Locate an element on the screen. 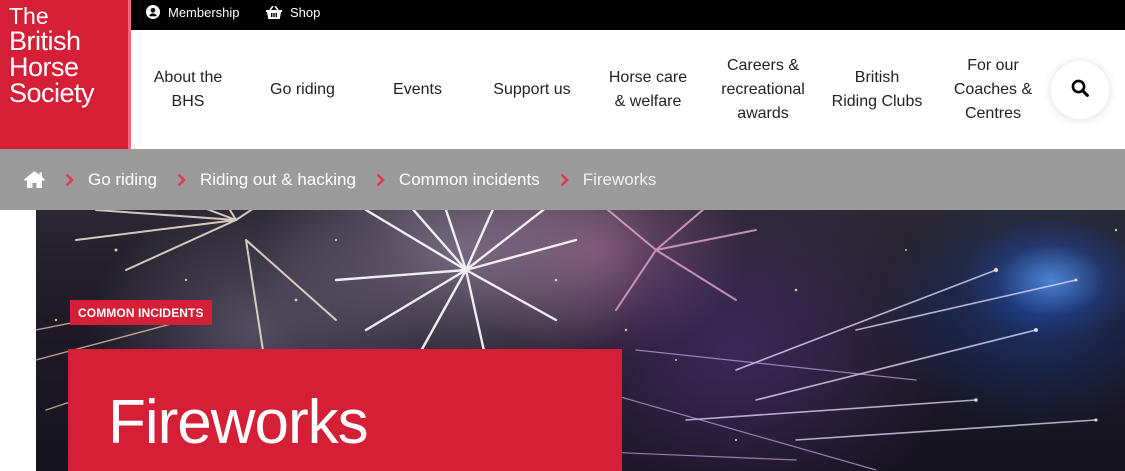  nav-label: Events is located at coordinates (417, 89).